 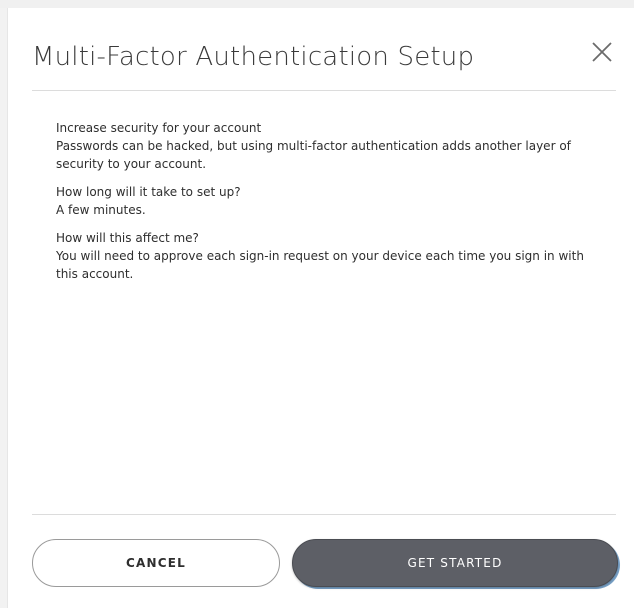 What do you see at coordinates (317, 4) in the screenshot?
I see `background-strip` at bounding box center [317, 4].